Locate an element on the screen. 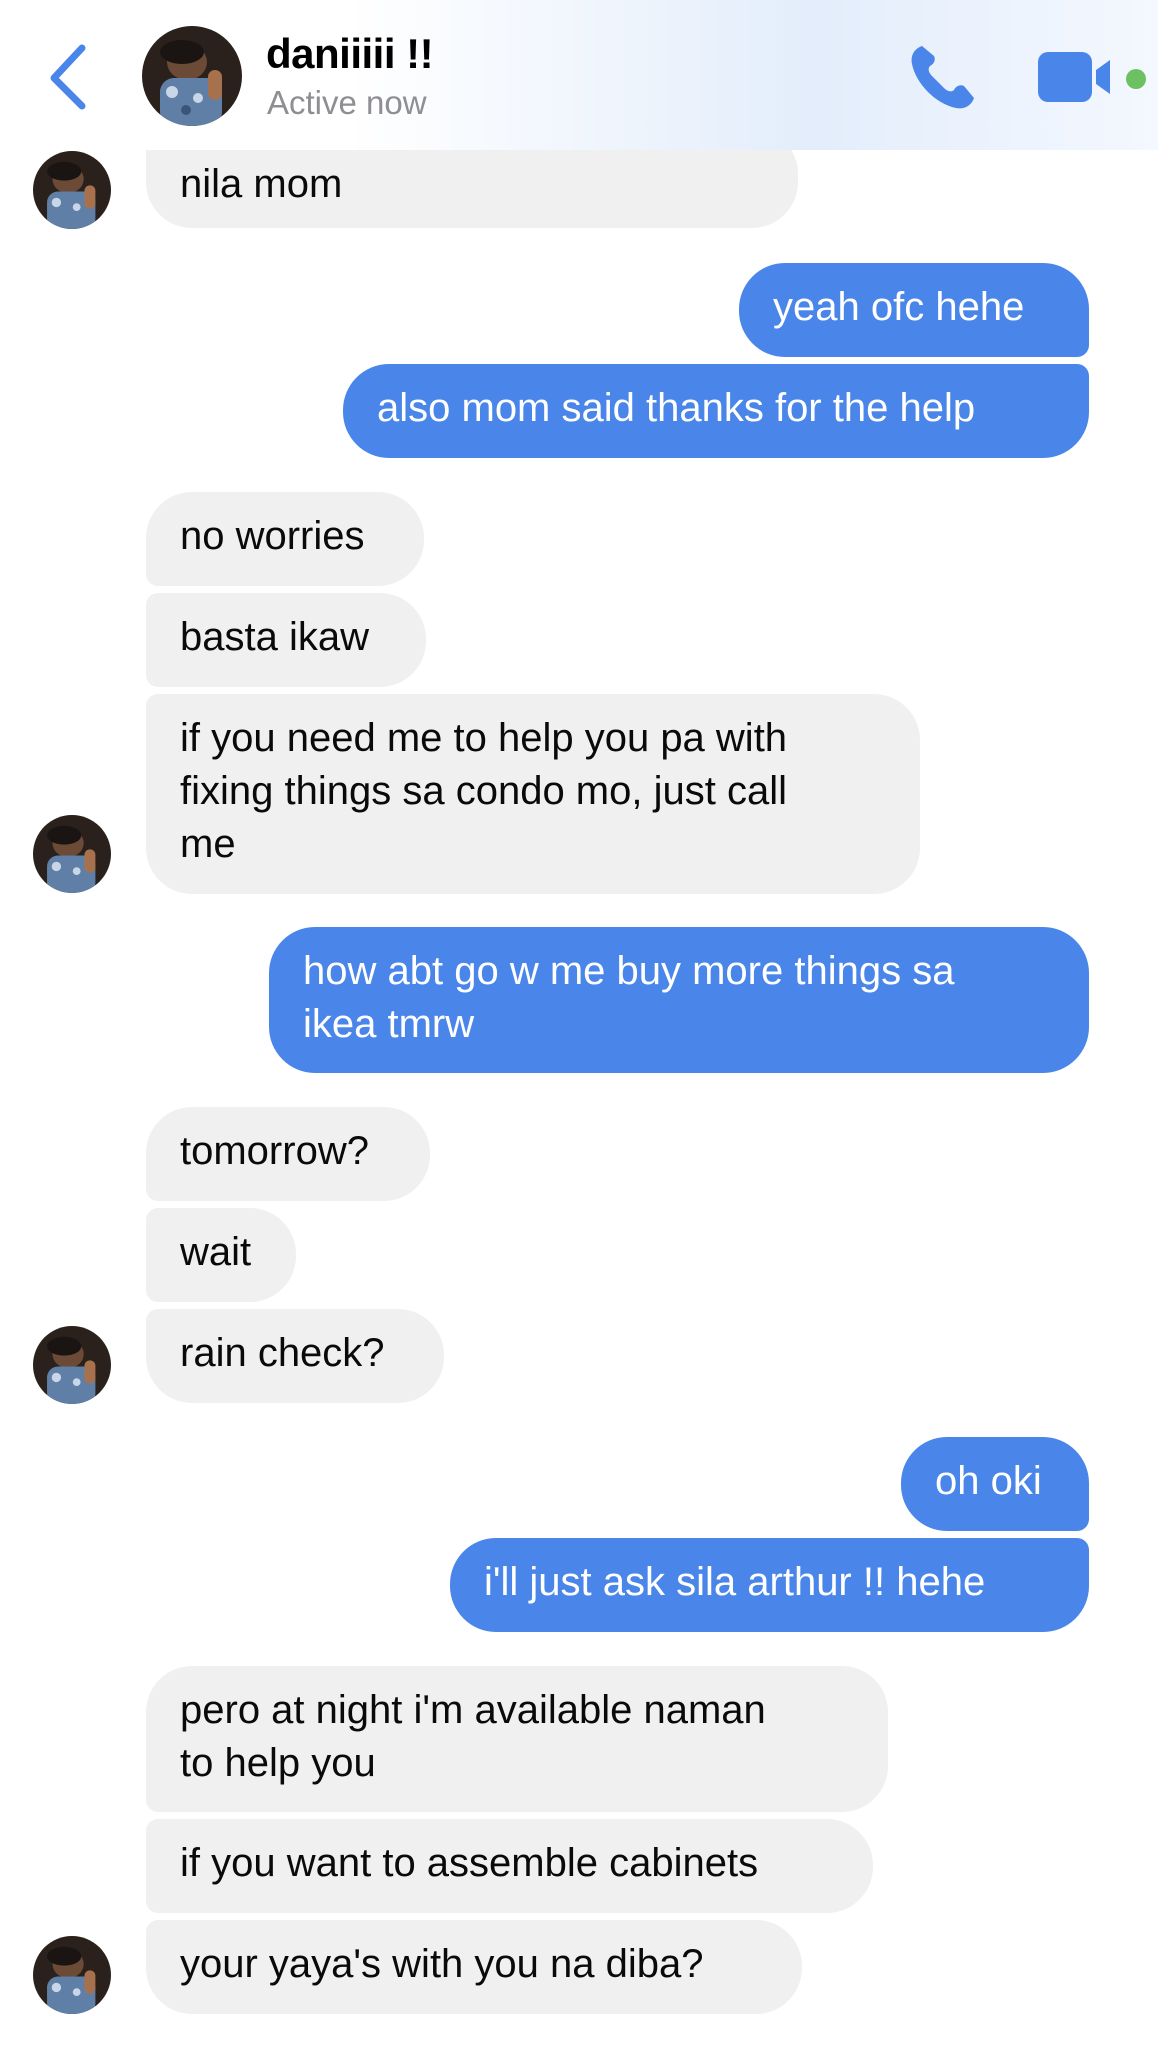  contact-avatar is located at coordinates (192, 76).